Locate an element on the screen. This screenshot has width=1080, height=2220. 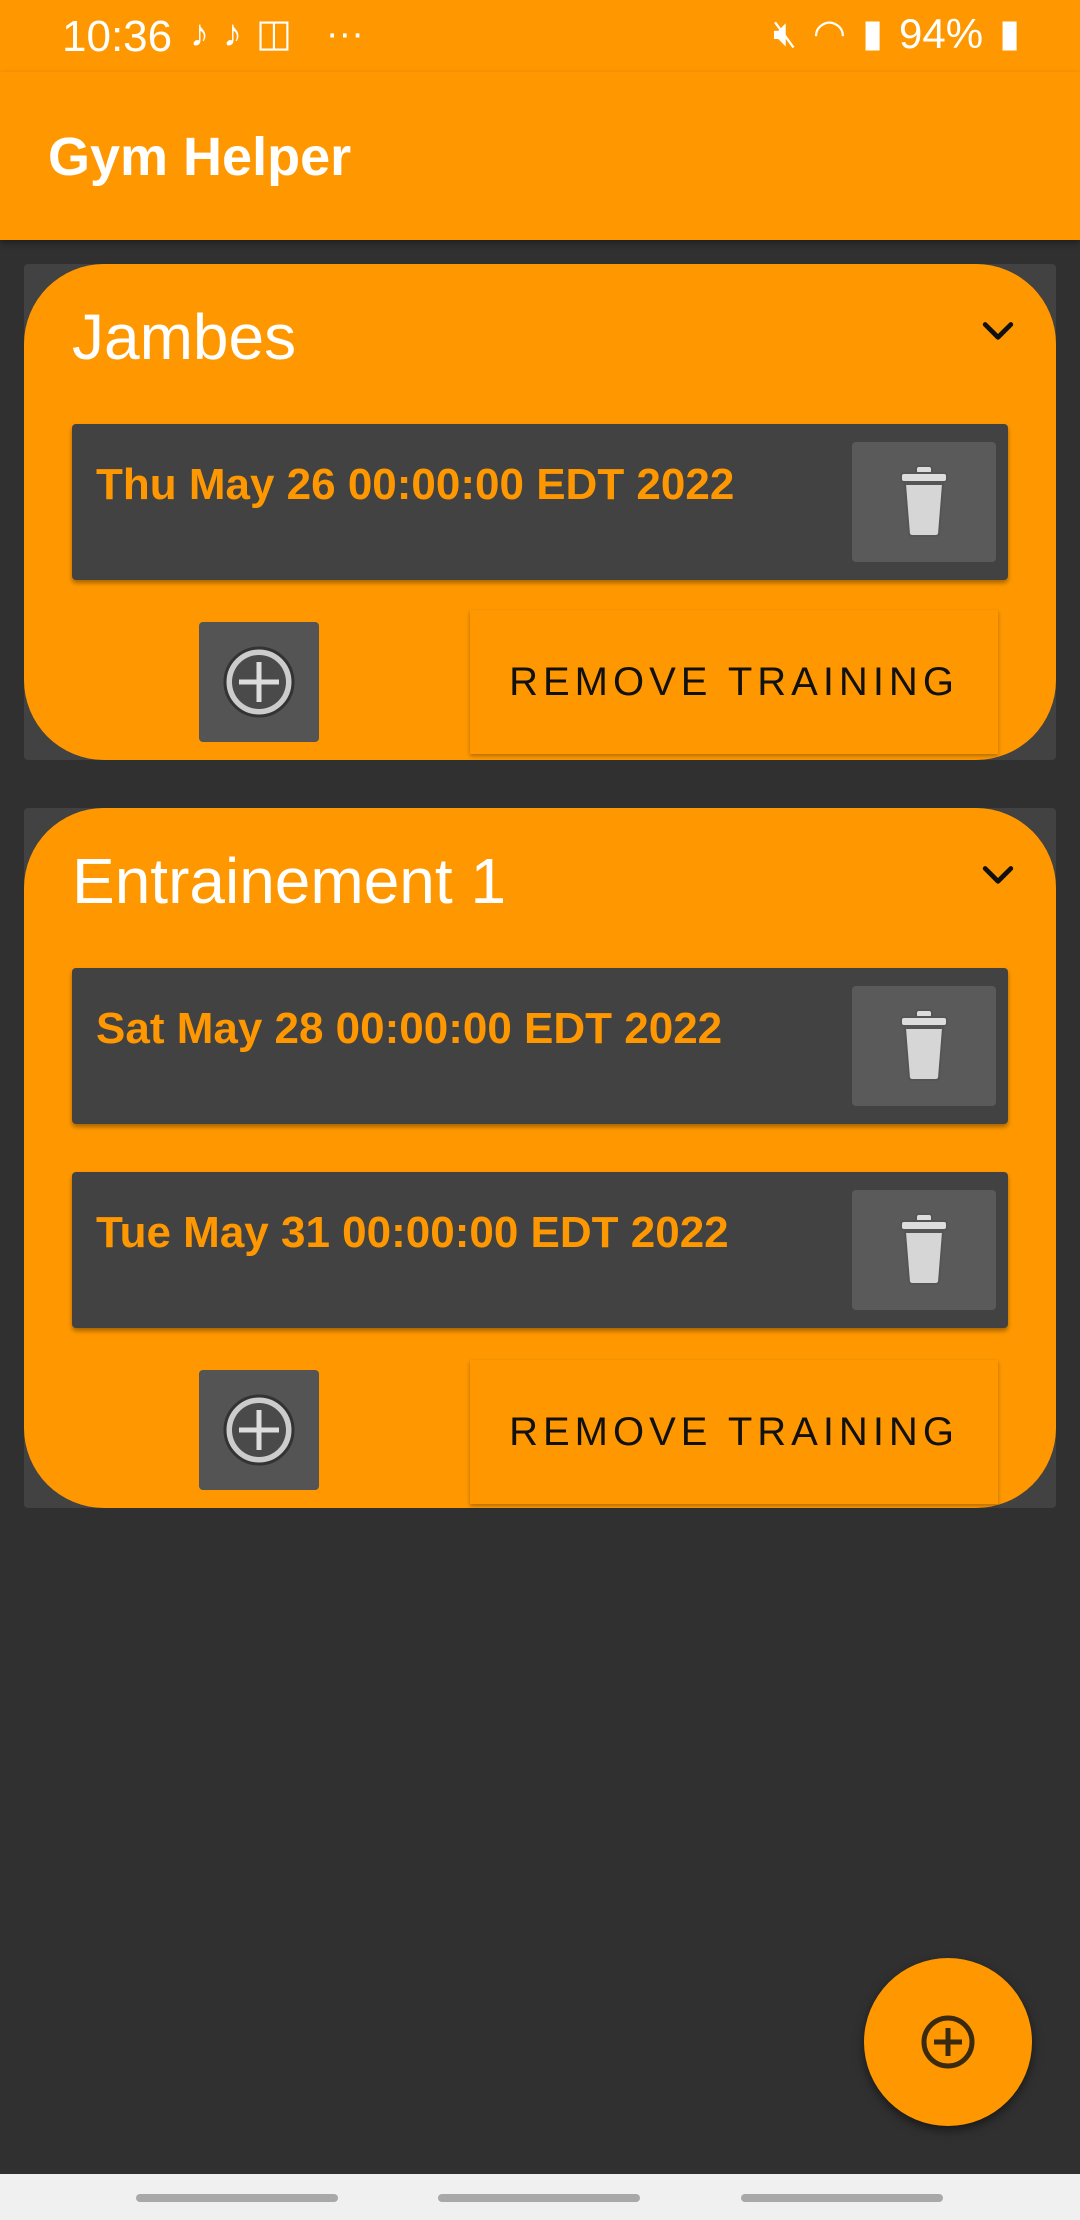
status-bar: 10:36 ♪ ♪ ◫ ··· 🔇︎ ◠ ▮ 94% ▮ is located at coordinates (540, 36).